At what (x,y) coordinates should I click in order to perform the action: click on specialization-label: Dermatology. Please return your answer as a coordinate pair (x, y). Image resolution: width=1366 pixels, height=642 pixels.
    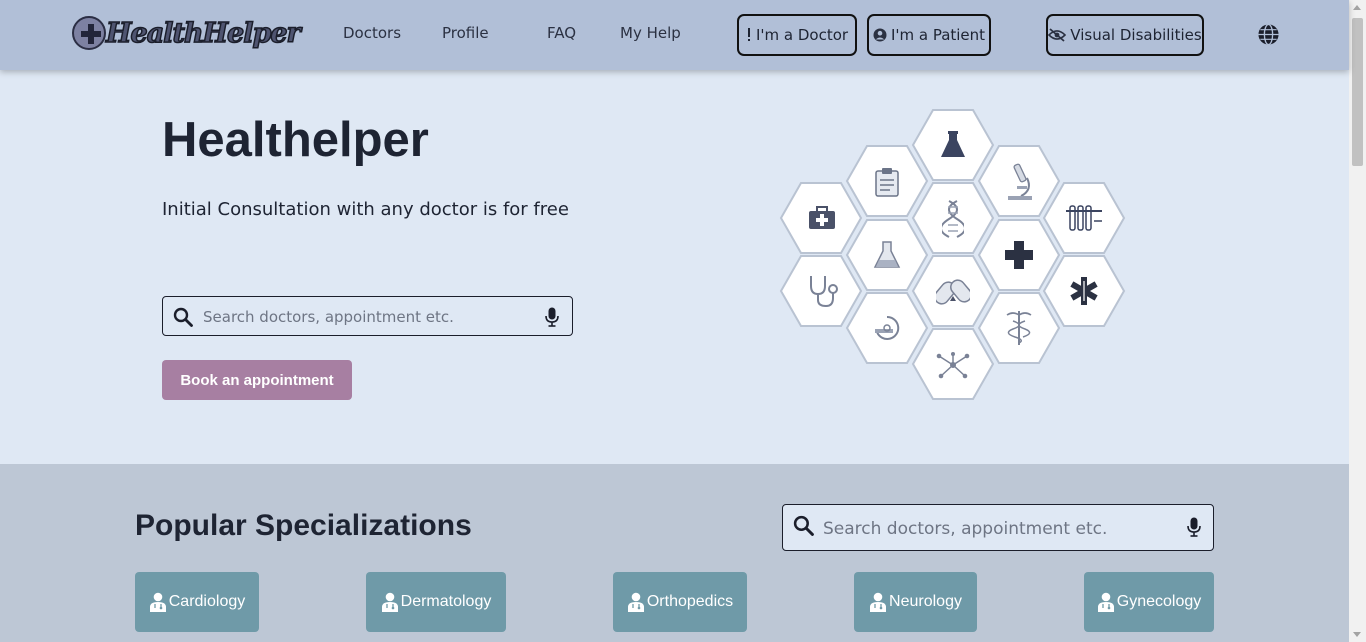
    Looking at the image, I should click on (446, 601).